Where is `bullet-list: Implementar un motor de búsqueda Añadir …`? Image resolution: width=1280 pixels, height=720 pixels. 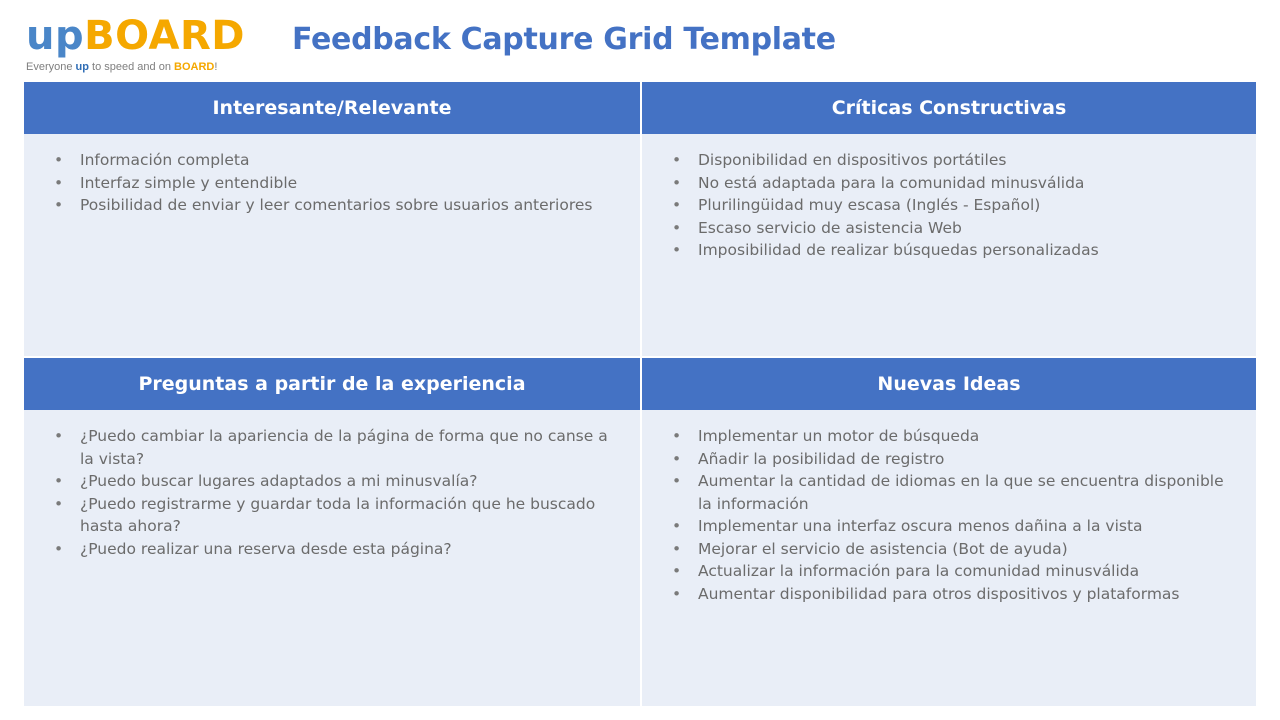 bullet-list: Implementar un motor de búsqueda Añadir … is located at coordinates (951, 515).